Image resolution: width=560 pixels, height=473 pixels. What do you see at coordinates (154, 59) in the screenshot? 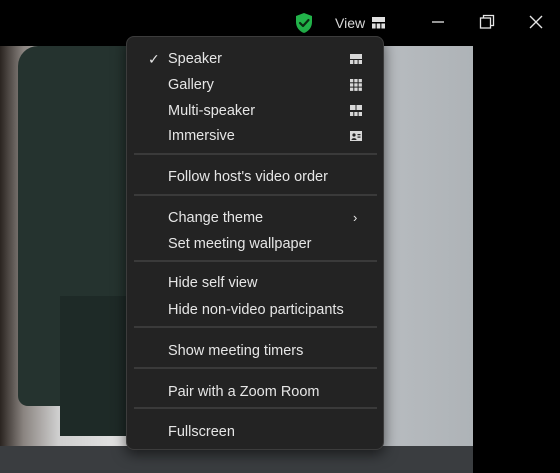
I see `checkmark-icon: ✓` at bounding box center [154, 59].